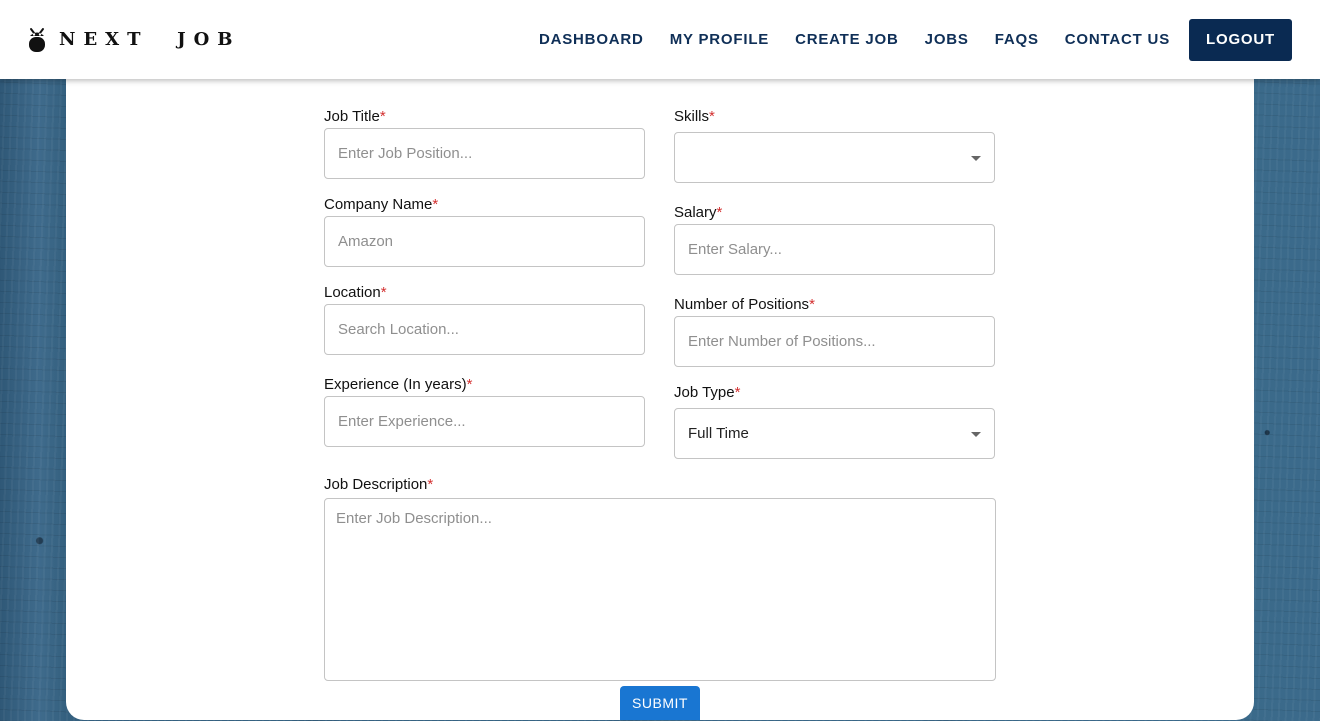 The width and height of the screenshot is (1320, 721). I want to click on brand-name: NEXT JOB, so click(150, 39).